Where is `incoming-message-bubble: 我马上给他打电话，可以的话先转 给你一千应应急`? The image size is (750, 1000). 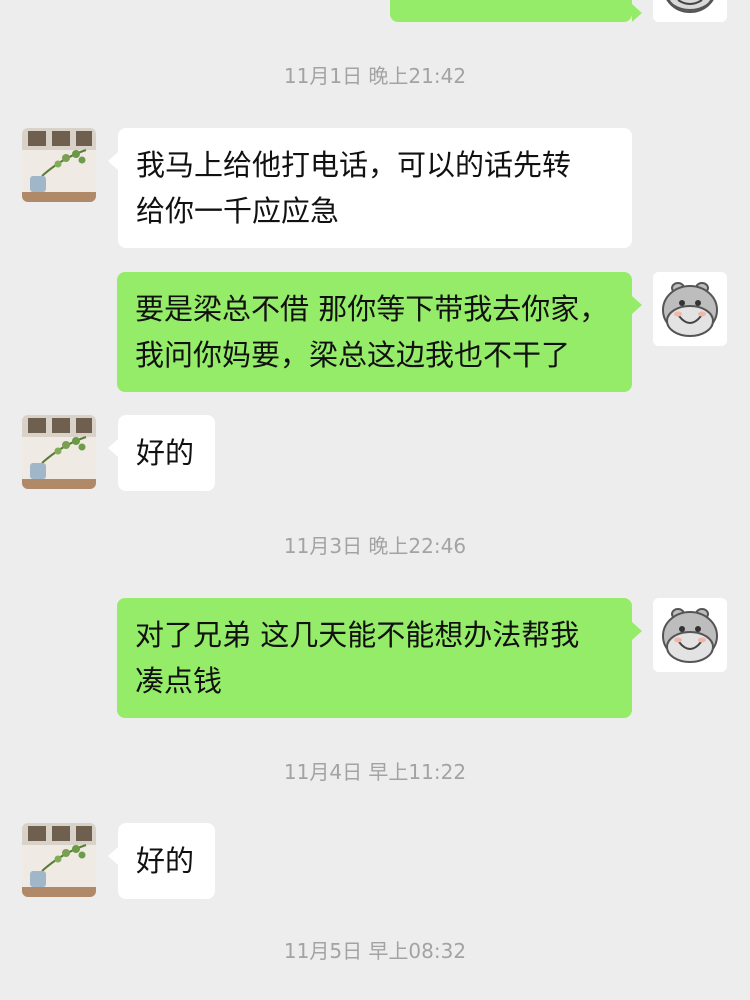 incoming-message-bubble: 我马上给他打电话，可以的话先转 给你一千应应急 is located at coordinates (370, 188).